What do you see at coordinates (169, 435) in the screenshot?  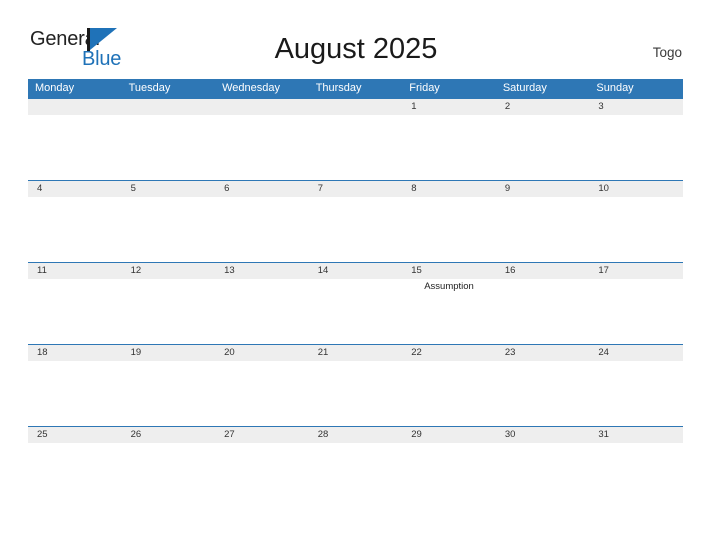 I see `day-number: 26` at bounding box center [169, 435].